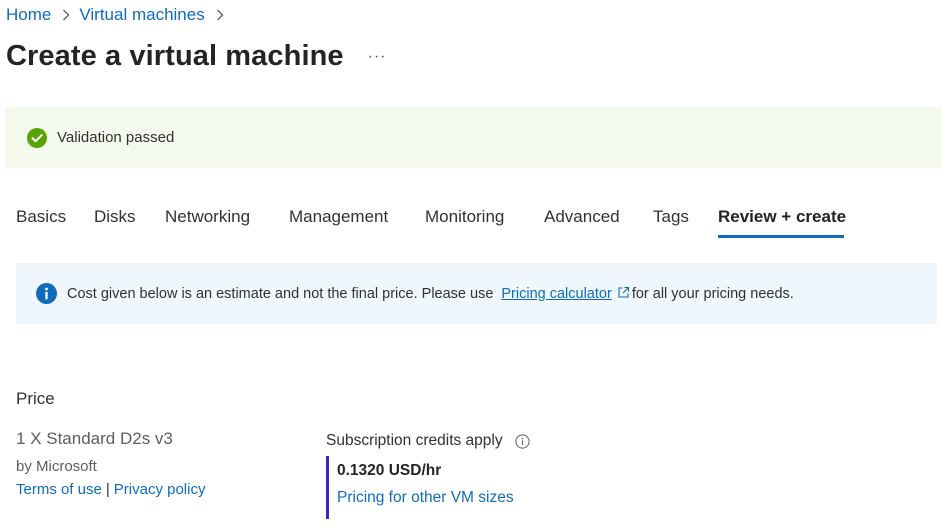 This screenshot has width=941, height=529. I want to click on tab-monitoring: Monitoring, so click(464, 217).